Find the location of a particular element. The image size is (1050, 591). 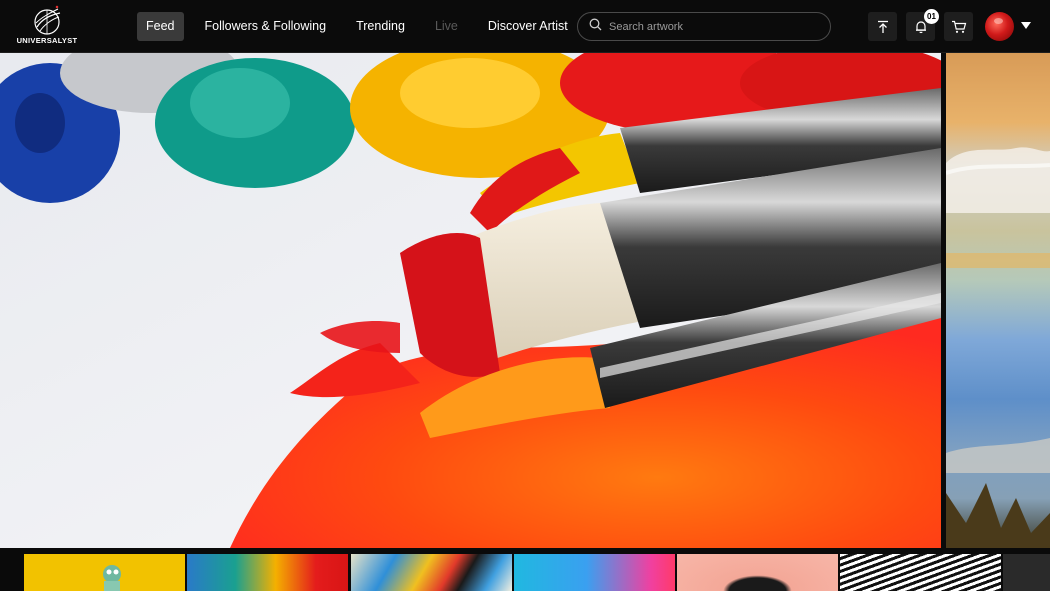

cart-icon is located at coordinates (958, 26).